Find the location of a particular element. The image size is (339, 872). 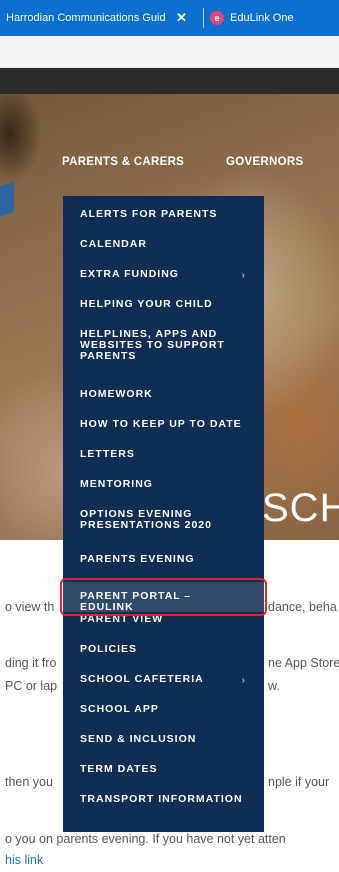

body-text-line: nple if your is located at coordinates (299, 782).